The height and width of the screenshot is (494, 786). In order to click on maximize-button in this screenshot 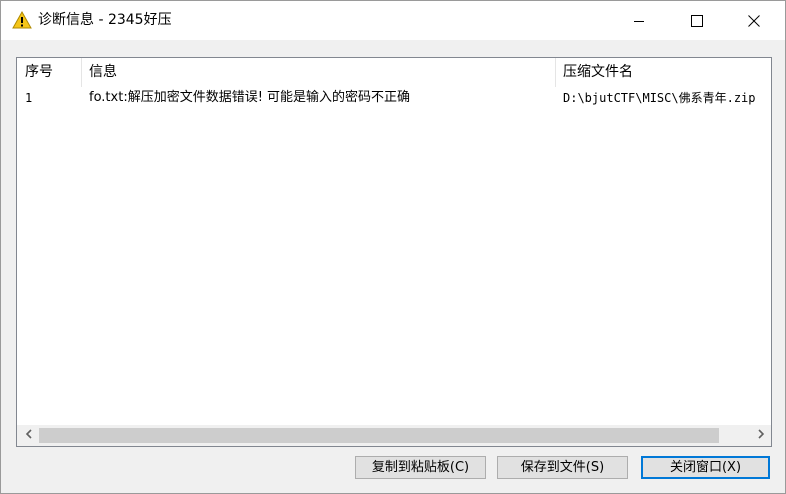, I will do `click(697, 20)`.